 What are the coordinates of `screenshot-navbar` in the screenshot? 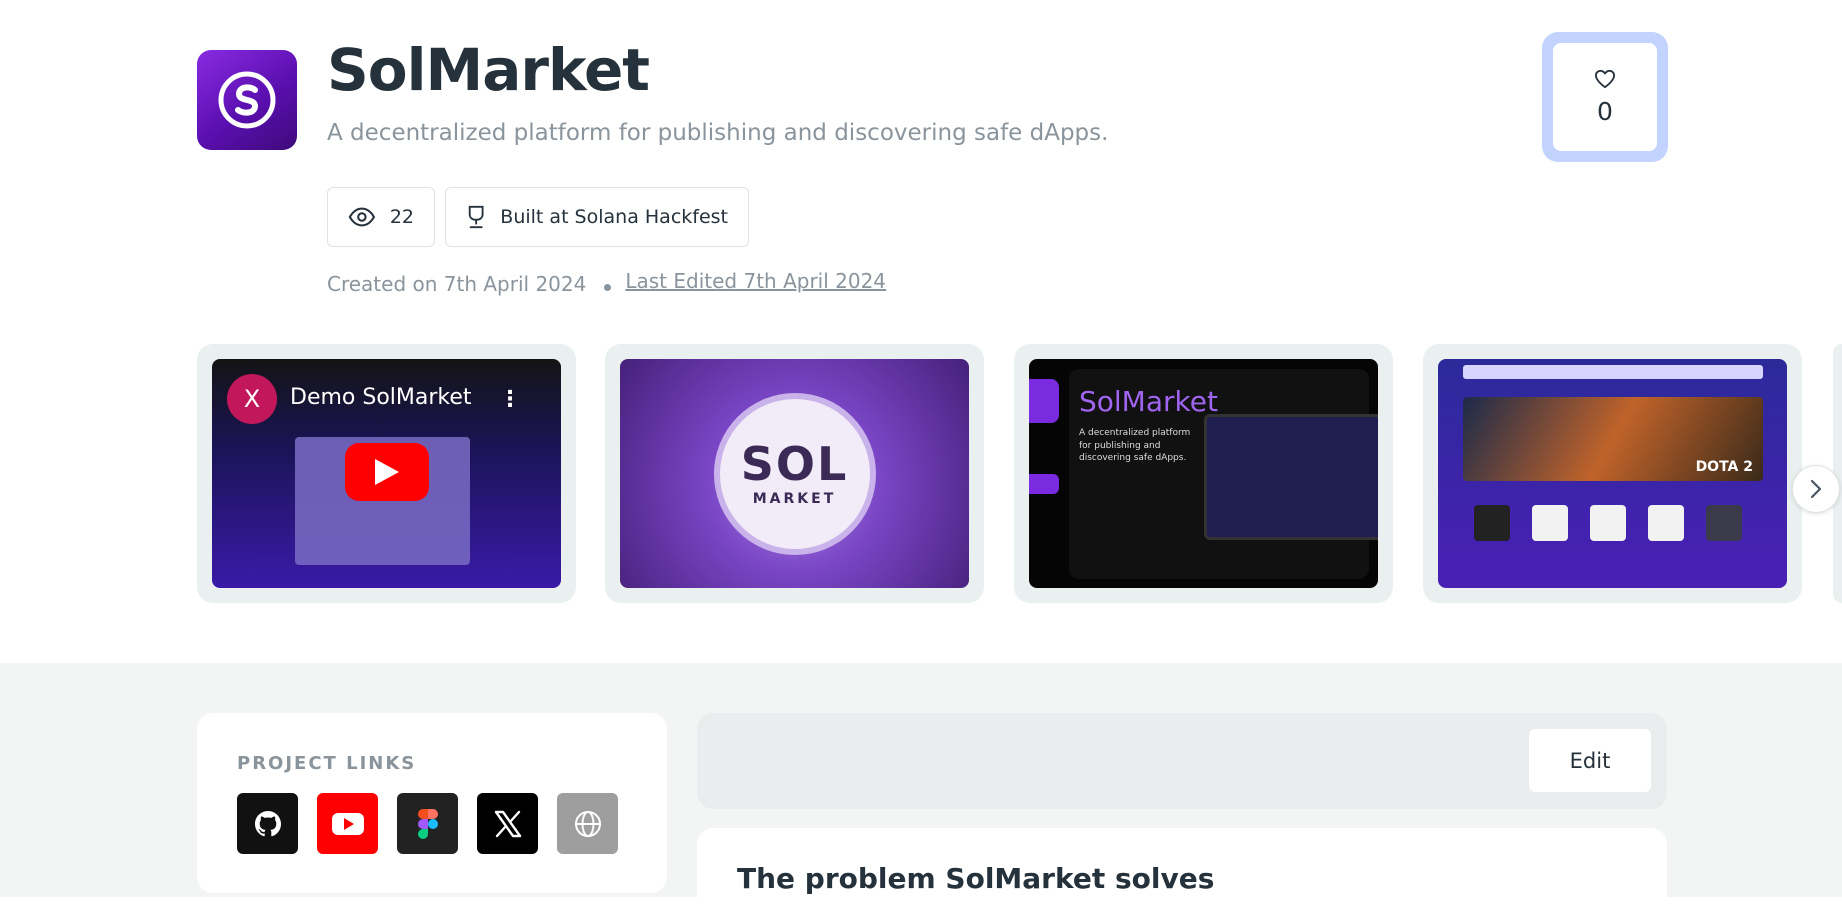 It's located at (1613, 372).